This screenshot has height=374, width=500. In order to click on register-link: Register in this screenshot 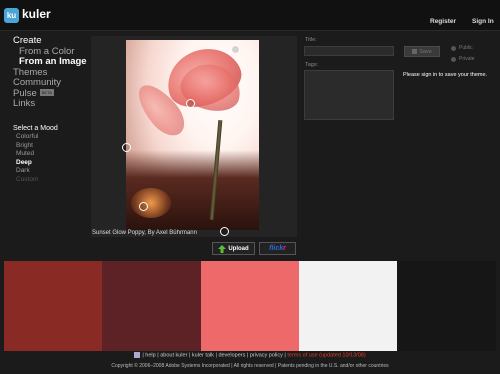, I will do `click(443, 21)`.